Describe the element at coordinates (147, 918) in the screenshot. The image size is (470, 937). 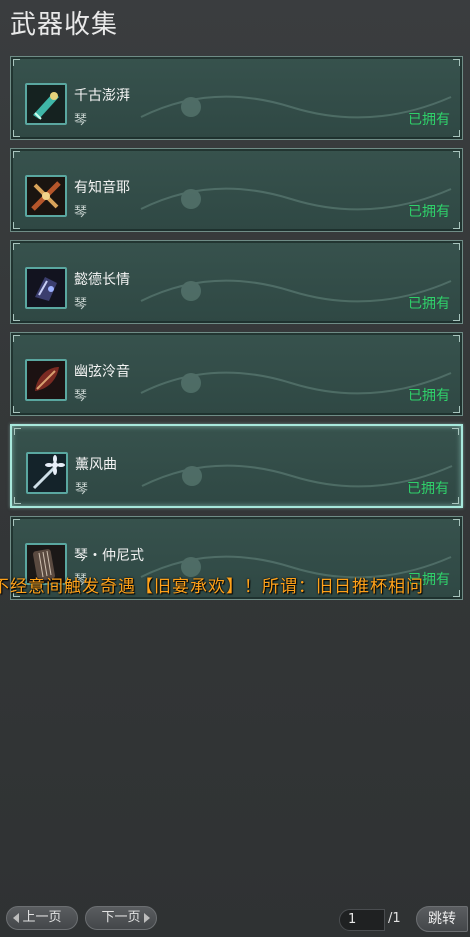
I see `chevron-right-icon` at that location.